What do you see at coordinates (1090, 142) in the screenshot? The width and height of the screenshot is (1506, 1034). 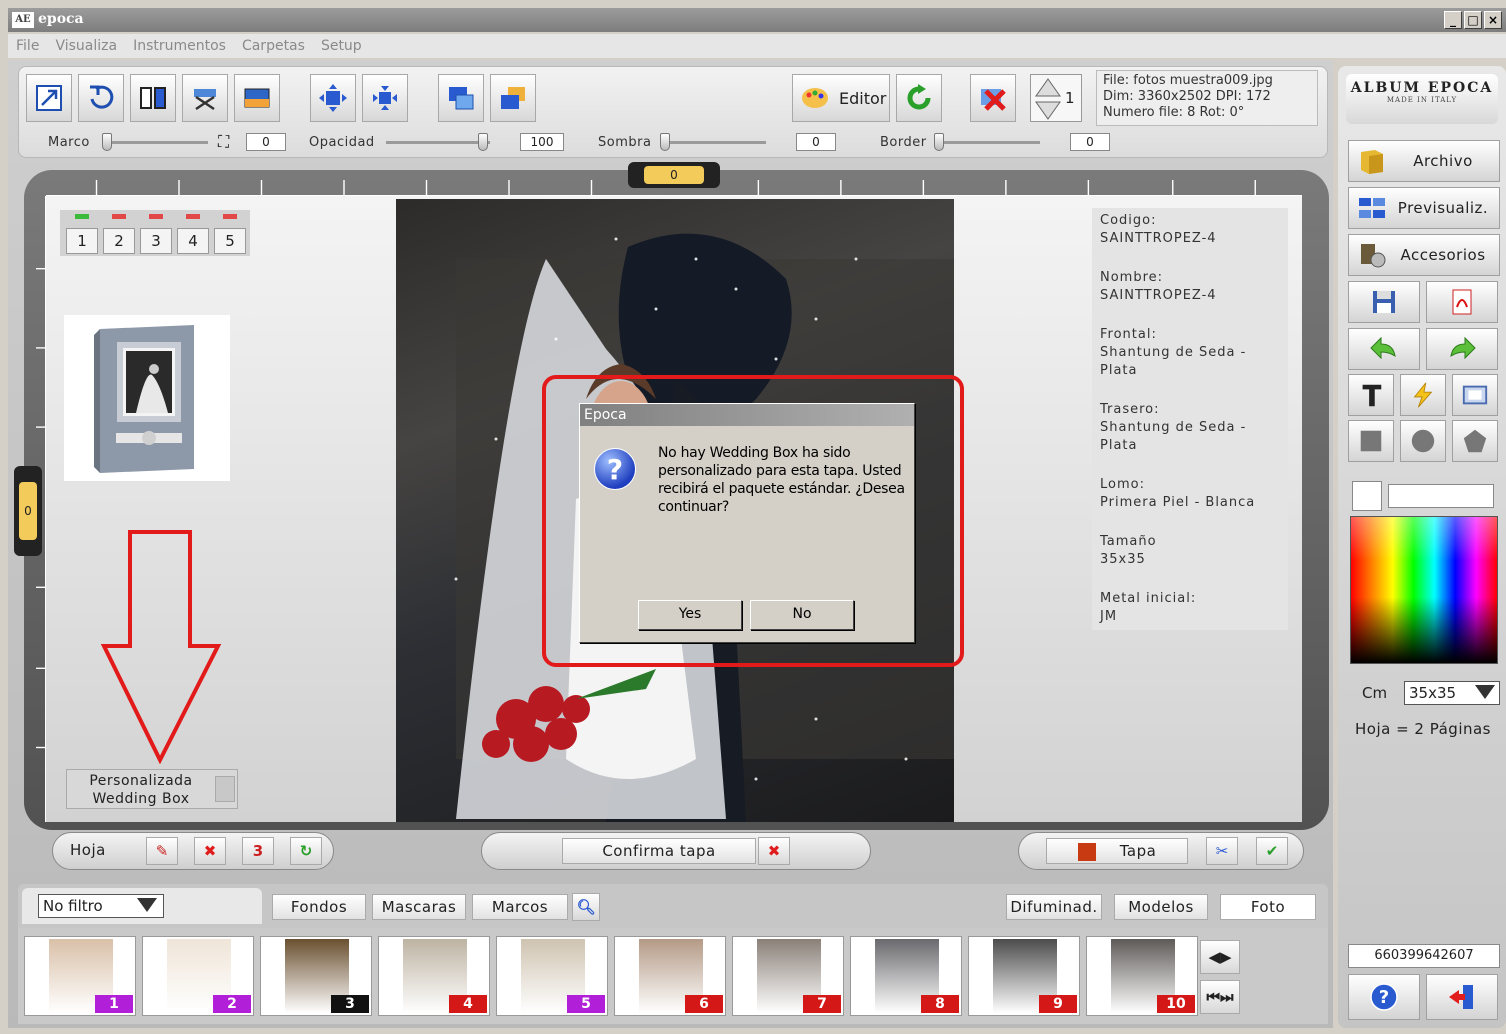 I see `border-value: 0` at bounding box center [1090, 142].